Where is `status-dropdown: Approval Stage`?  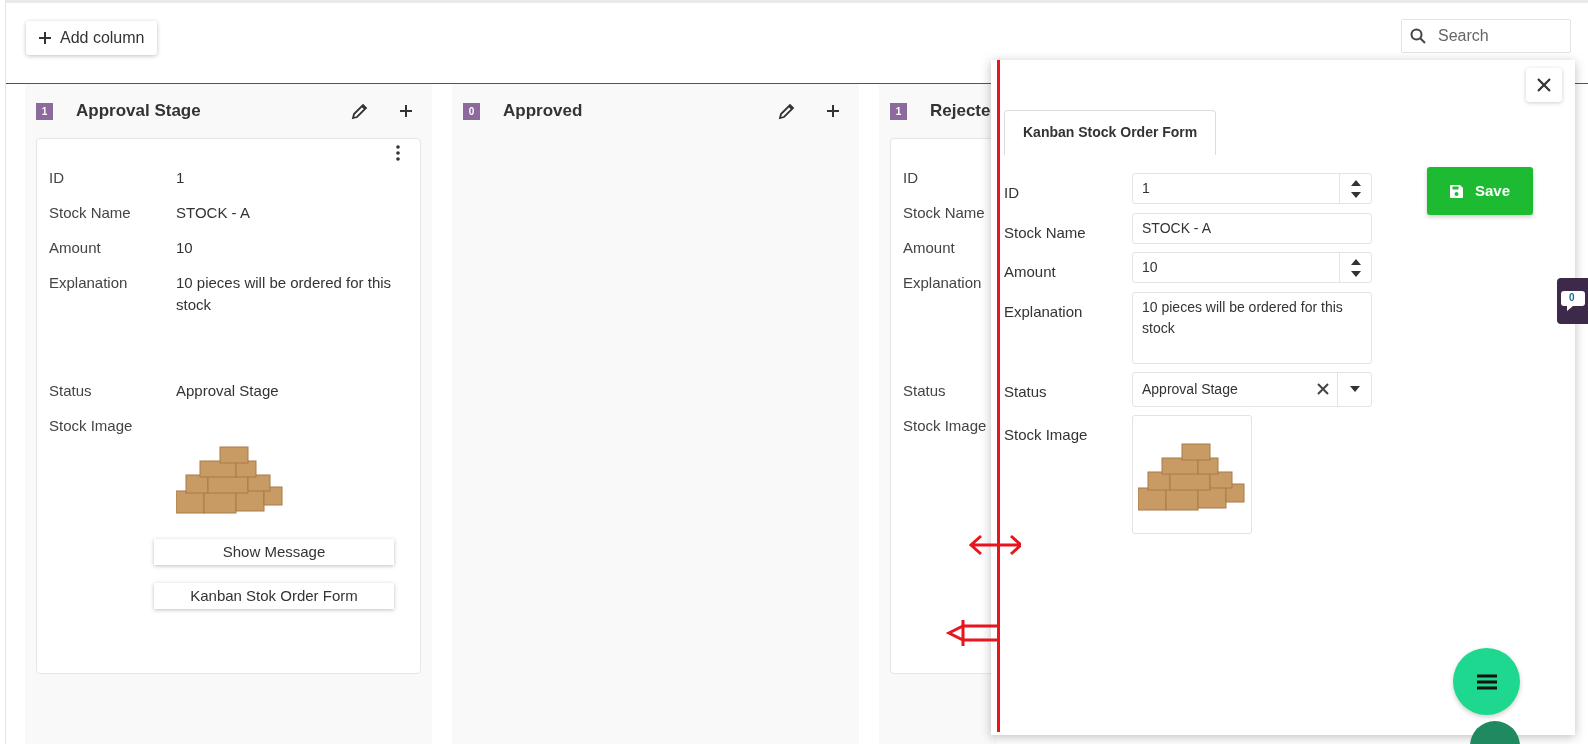
status-dropdown: Approval Stage is located at coordinates (1252, 389).